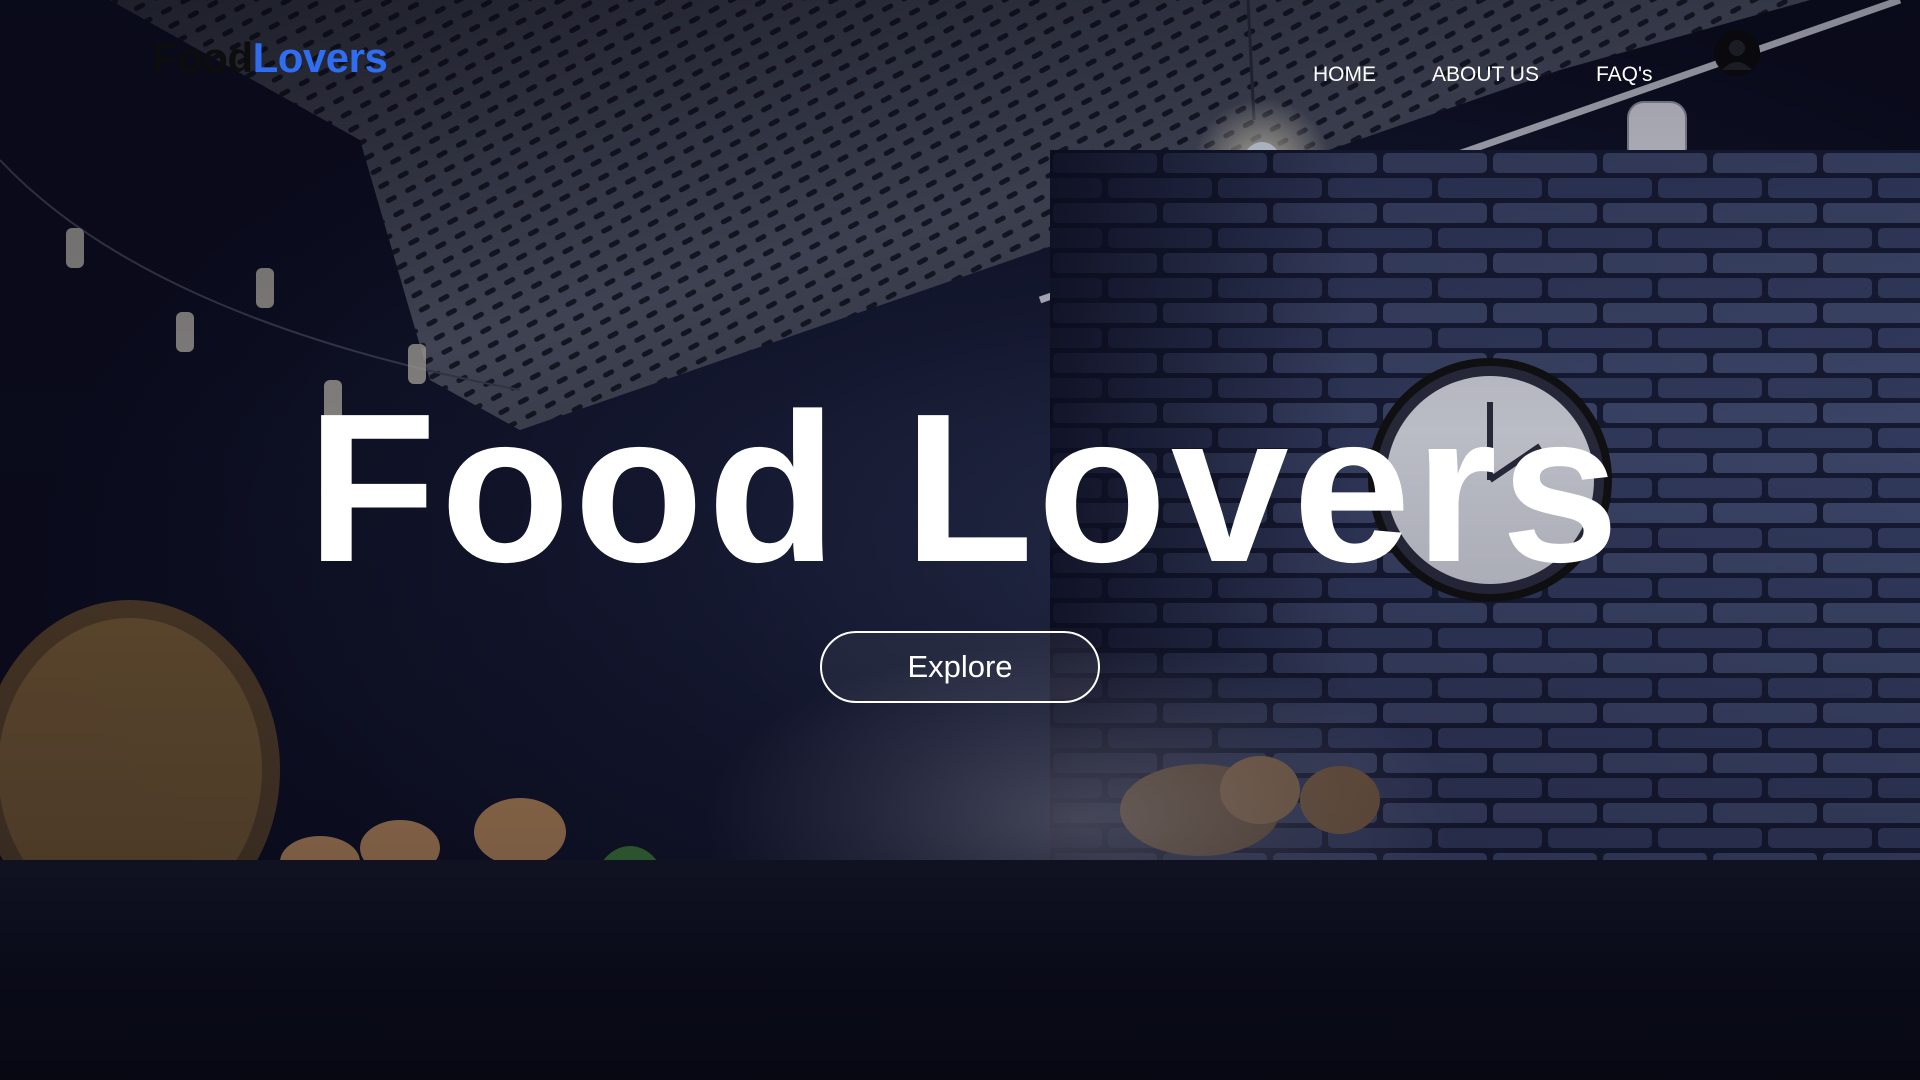 The height and width of the screenshot is (1080, 1920). Describe the element at coordinates (1485, 75) in the screenshot. I see `nav-about-us-link: ABOUT US` at that location.